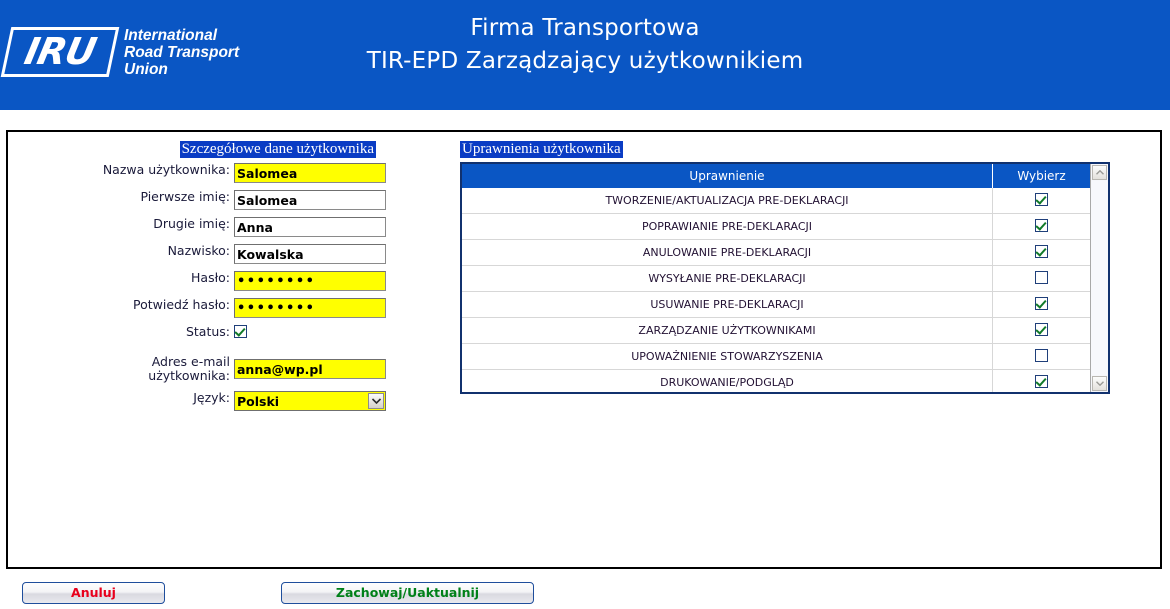 The height and width of the screenshot is (609, 1170). Describe the element at coordinates (310, 254) in the screenshot. I see `input-lastname` at that location.